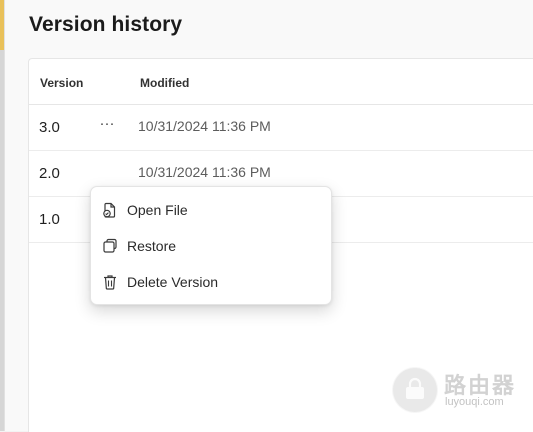  What do you see at coordinates (415, 390) in the screenshot?
I see `watermark-logo-icon` at bounding box center [415, 390].